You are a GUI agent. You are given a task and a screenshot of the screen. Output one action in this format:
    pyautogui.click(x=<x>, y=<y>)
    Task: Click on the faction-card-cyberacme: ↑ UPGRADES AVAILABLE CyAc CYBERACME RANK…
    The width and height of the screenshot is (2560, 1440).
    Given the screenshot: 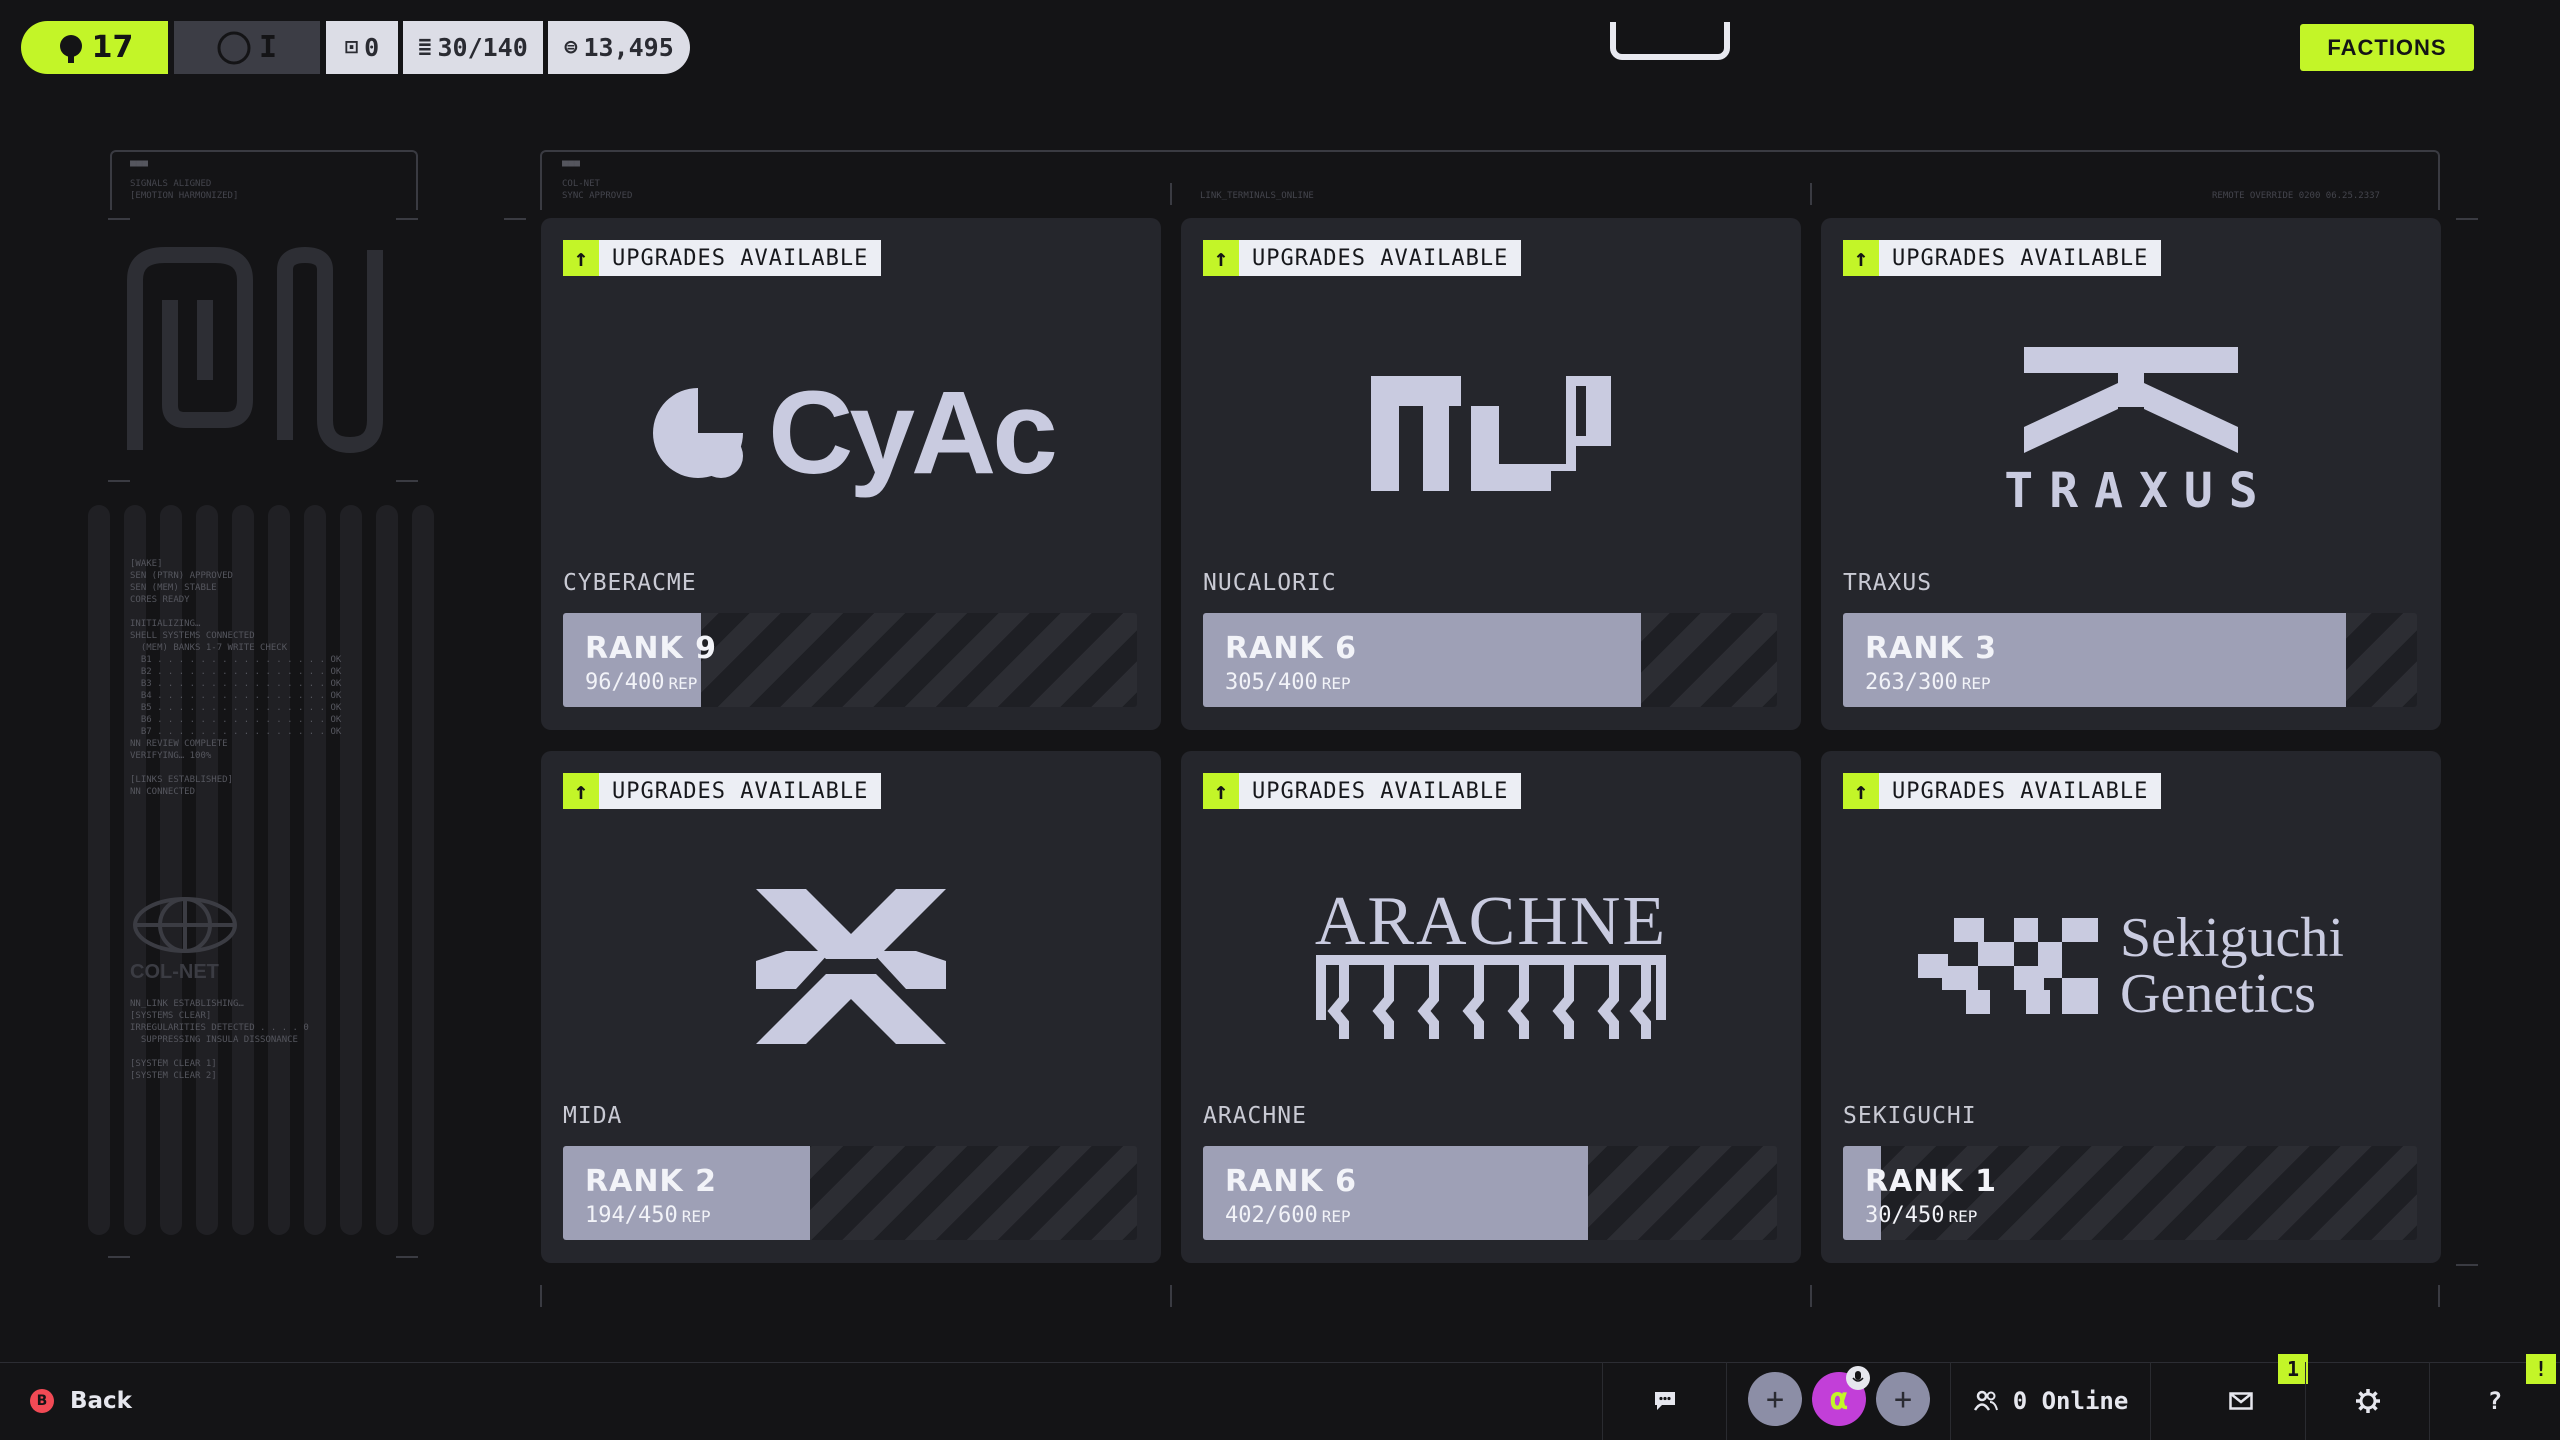 What is the action you would take?
    pyautogui.click(x=851, y=474)
    